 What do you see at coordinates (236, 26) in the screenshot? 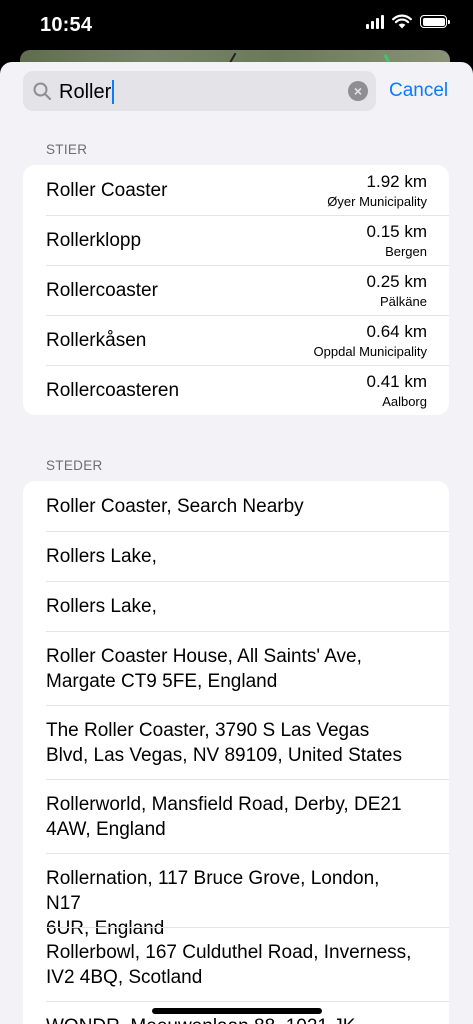
I see `status-bar: 10:54` at bounding box center [236, 26].